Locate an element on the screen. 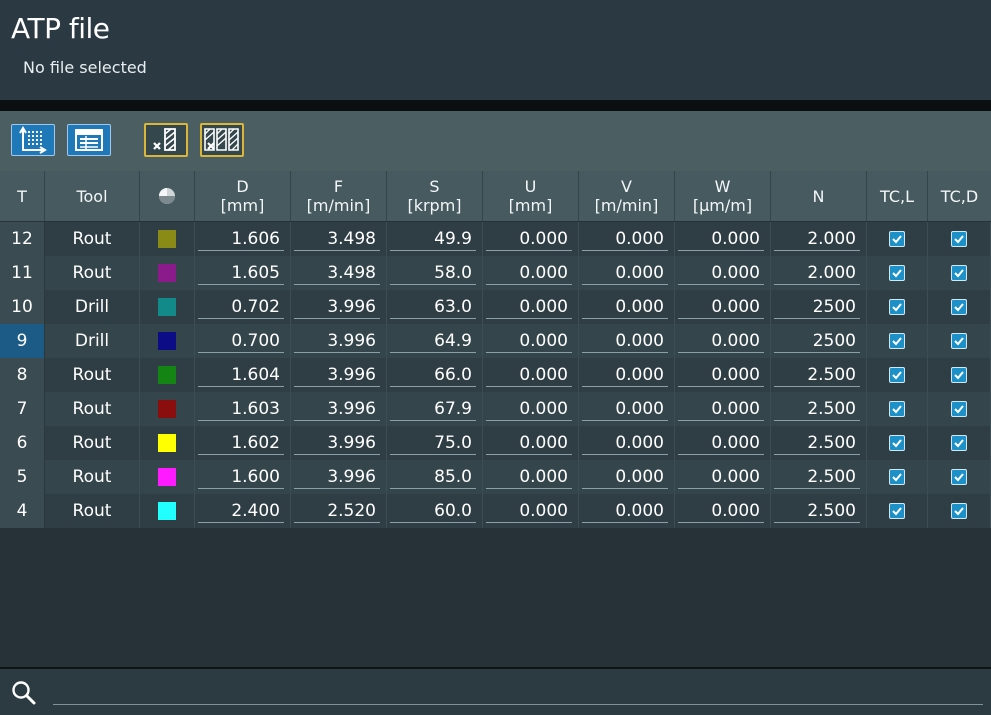  value-field-d: 1.603 is located at coordinates (241, 409).